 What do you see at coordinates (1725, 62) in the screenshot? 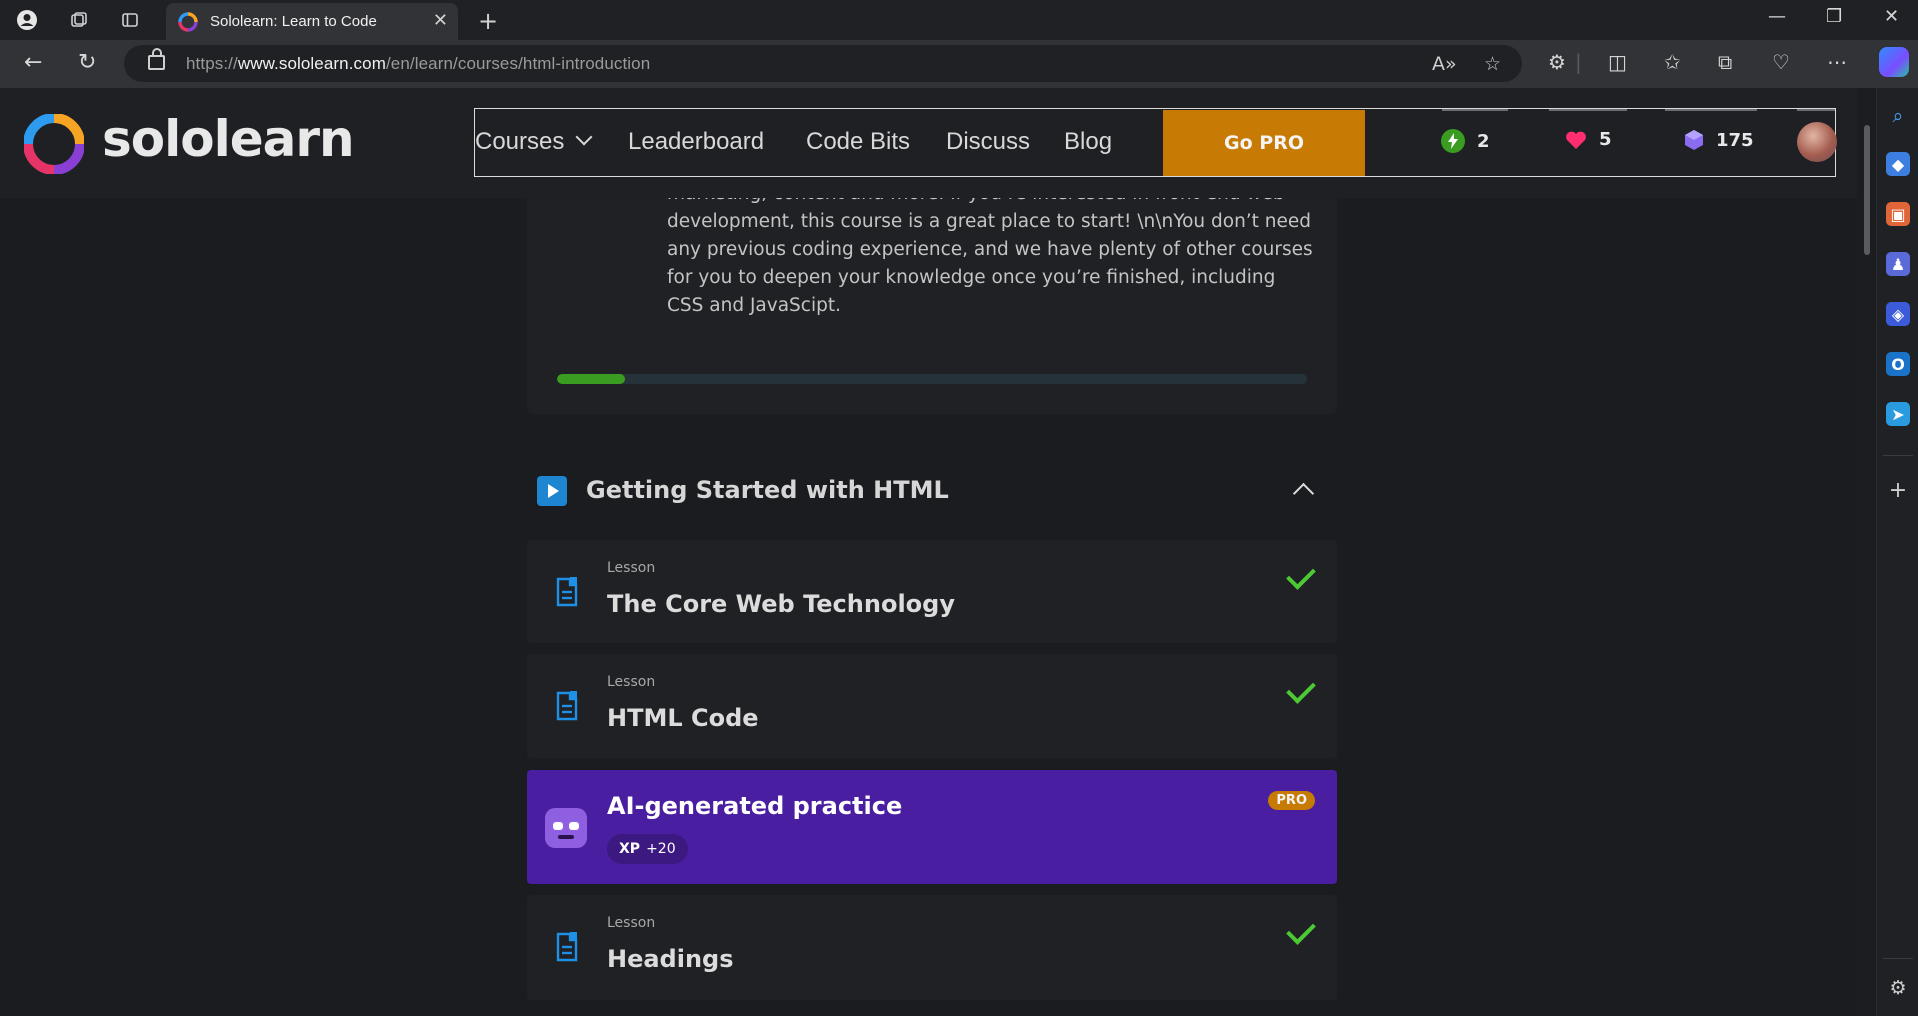
I see `collections-icon: ⧉` at bounding box center [1725, 62].